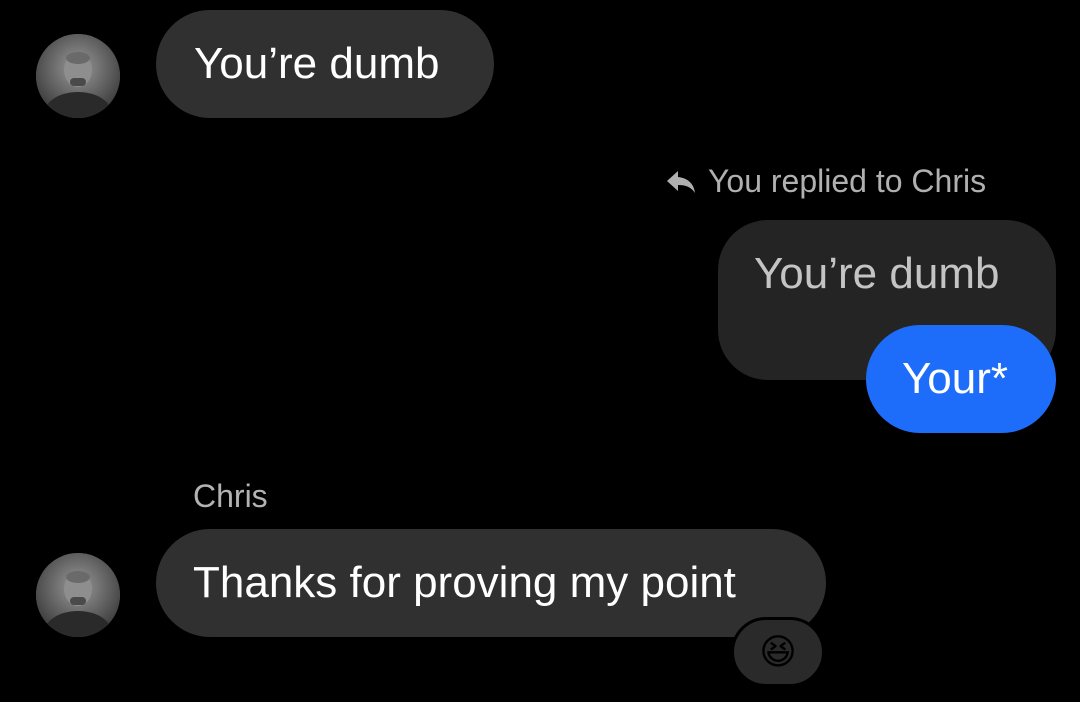 Image resolution: width=1080 pixels, height=702 pixels. Describe the element at coordinates (230, 496) in the screenshot. I see `sender-name: Chris` at that location.